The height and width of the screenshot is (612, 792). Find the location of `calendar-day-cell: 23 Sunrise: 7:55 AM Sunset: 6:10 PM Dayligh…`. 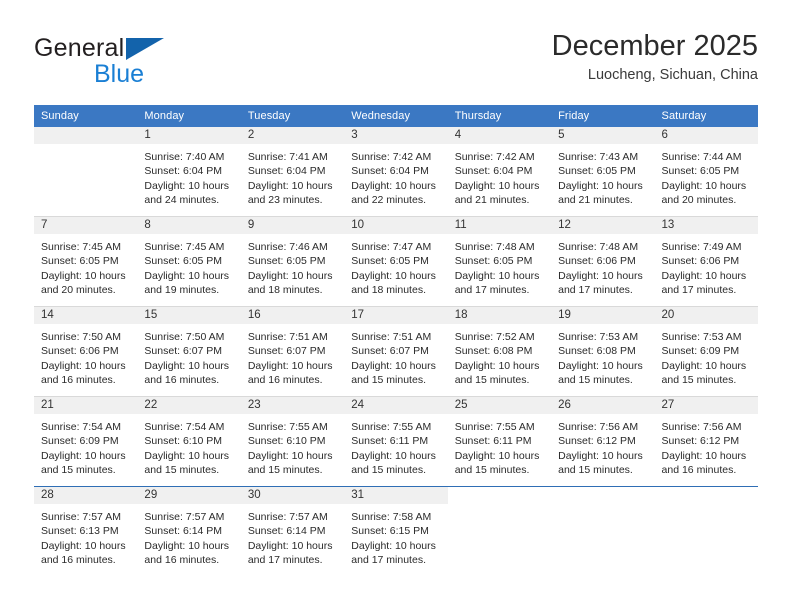

calendar-day-cell: 23 Sunrise: 7:55 AM Sunset: 6:10 PM Dayligh… is located at coordinates (292, 441).